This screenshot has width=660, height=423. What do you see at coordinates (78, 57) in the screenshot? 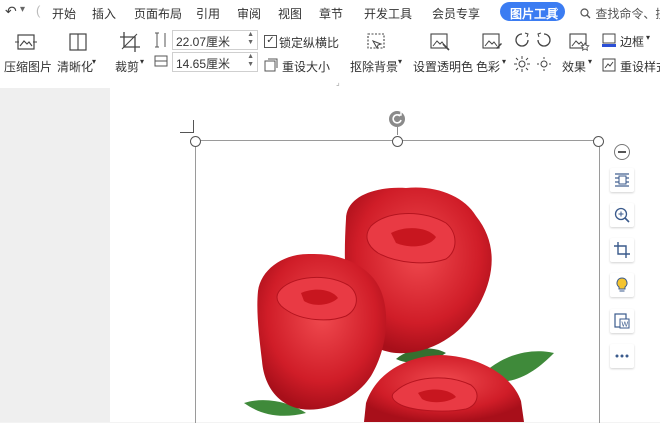
I see `sharpen-button: 清晰化 ▾` at bounding box center [78, 57].